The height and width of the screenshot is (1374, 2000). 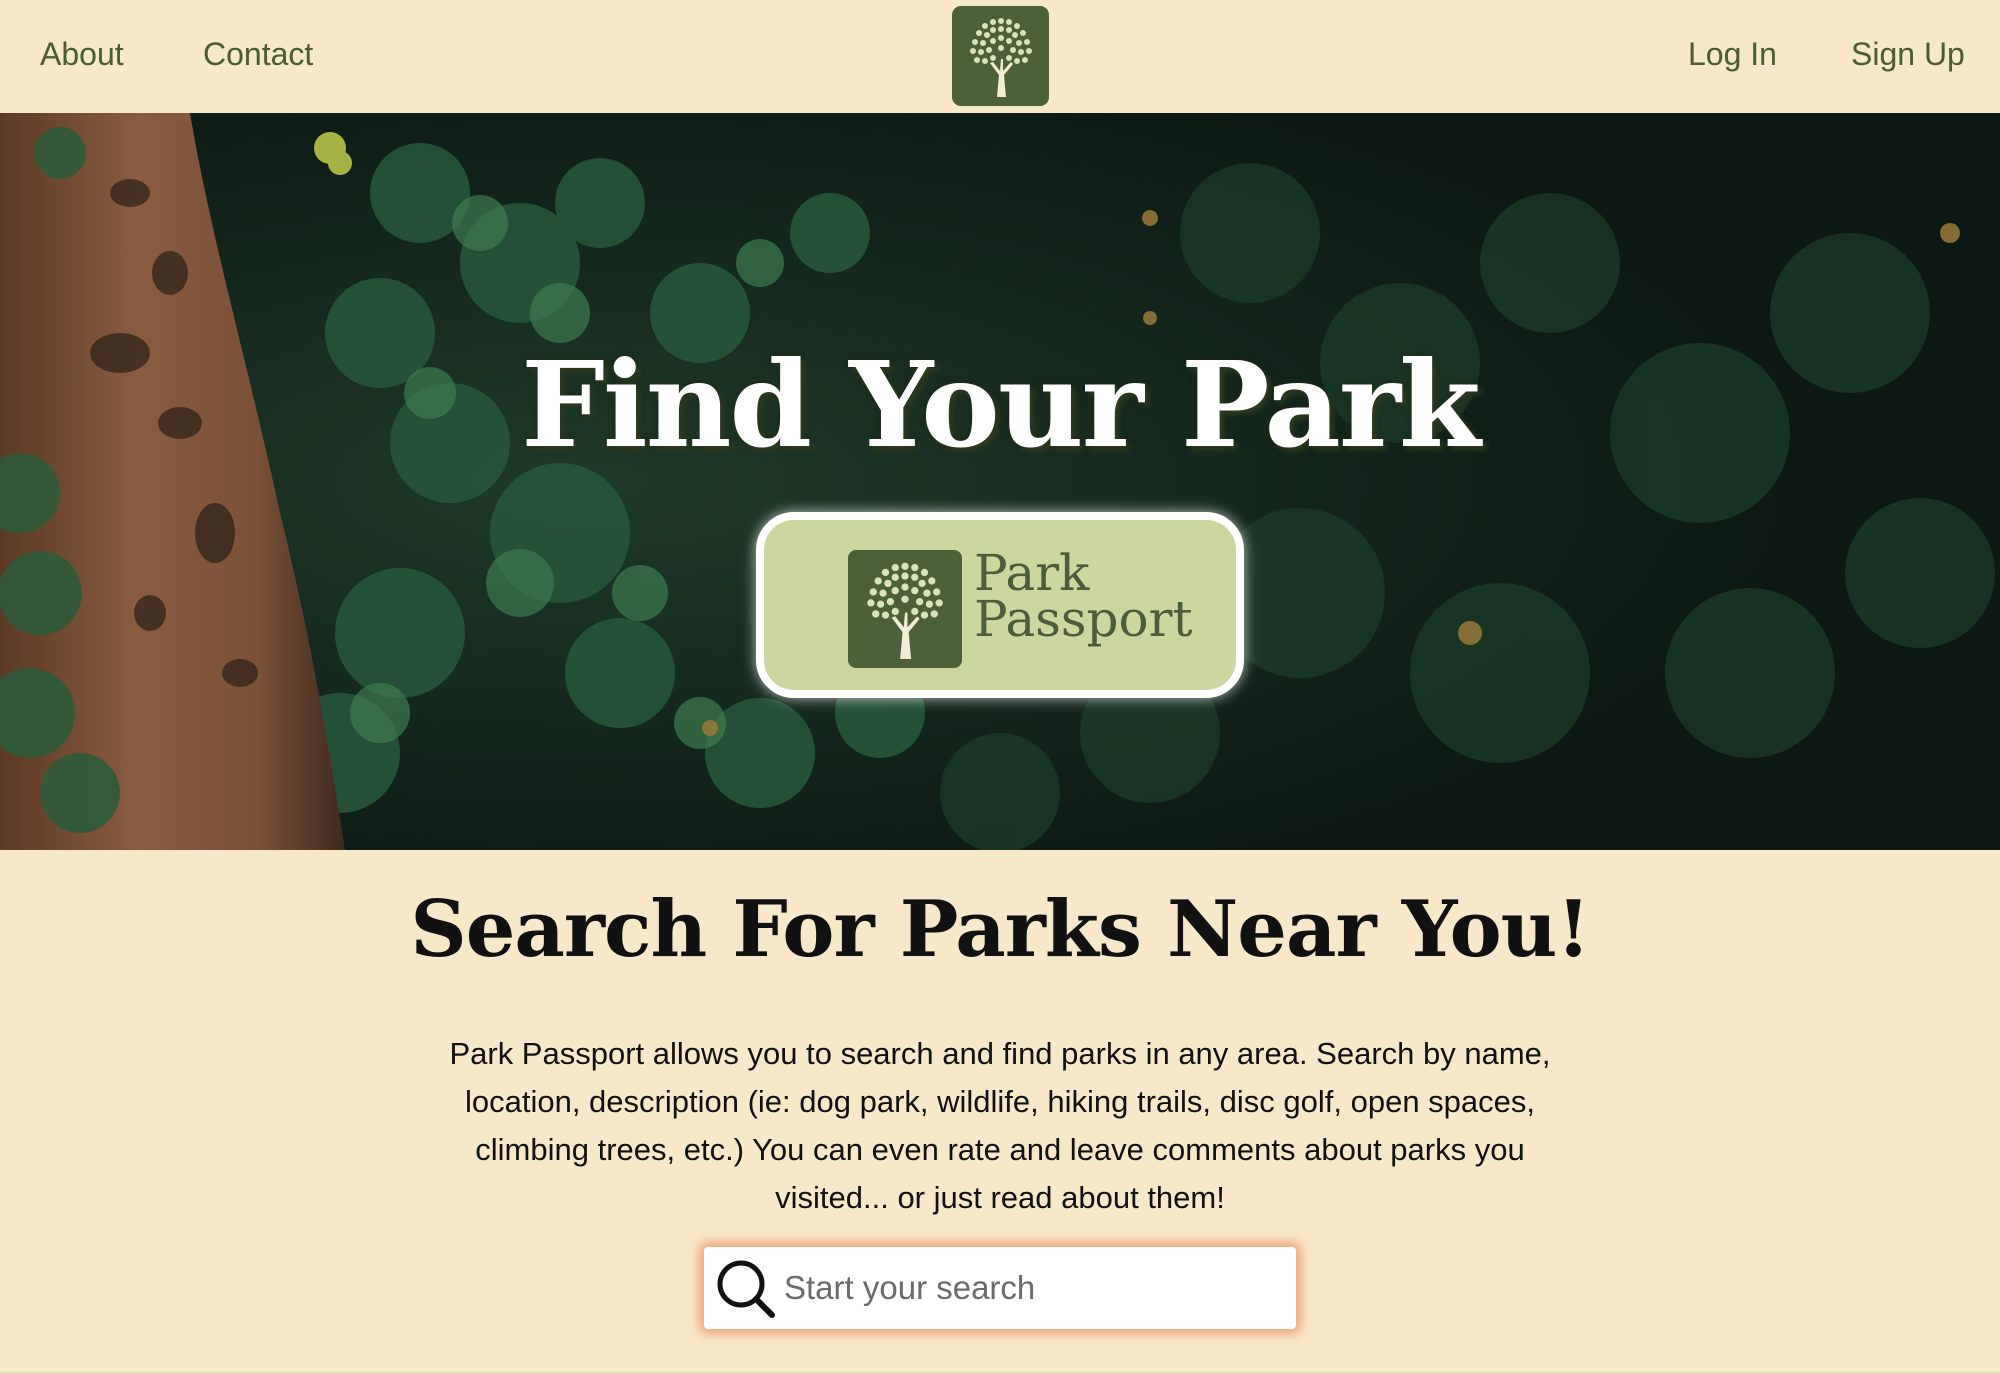 I want to click on search-icon, so click(x=746, y=1289).